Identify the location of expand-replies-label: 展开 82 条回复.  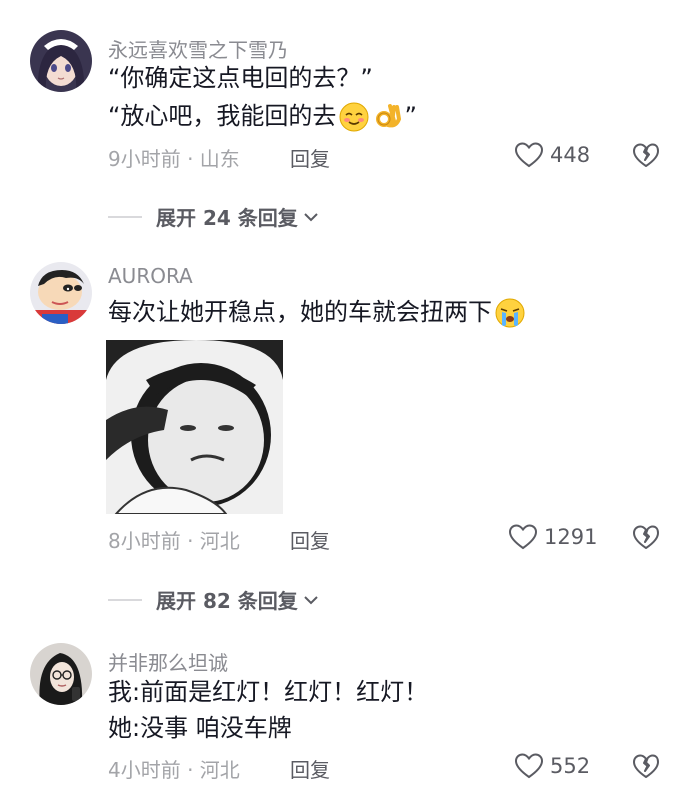
(227, 601).